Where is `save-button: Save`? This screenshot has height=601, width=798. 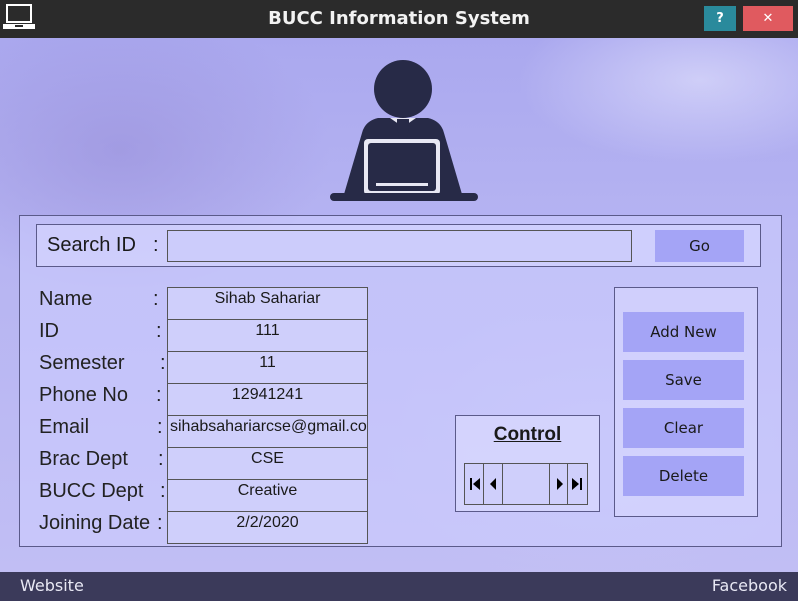 save-button: Save is located at coordinates (683, 380).